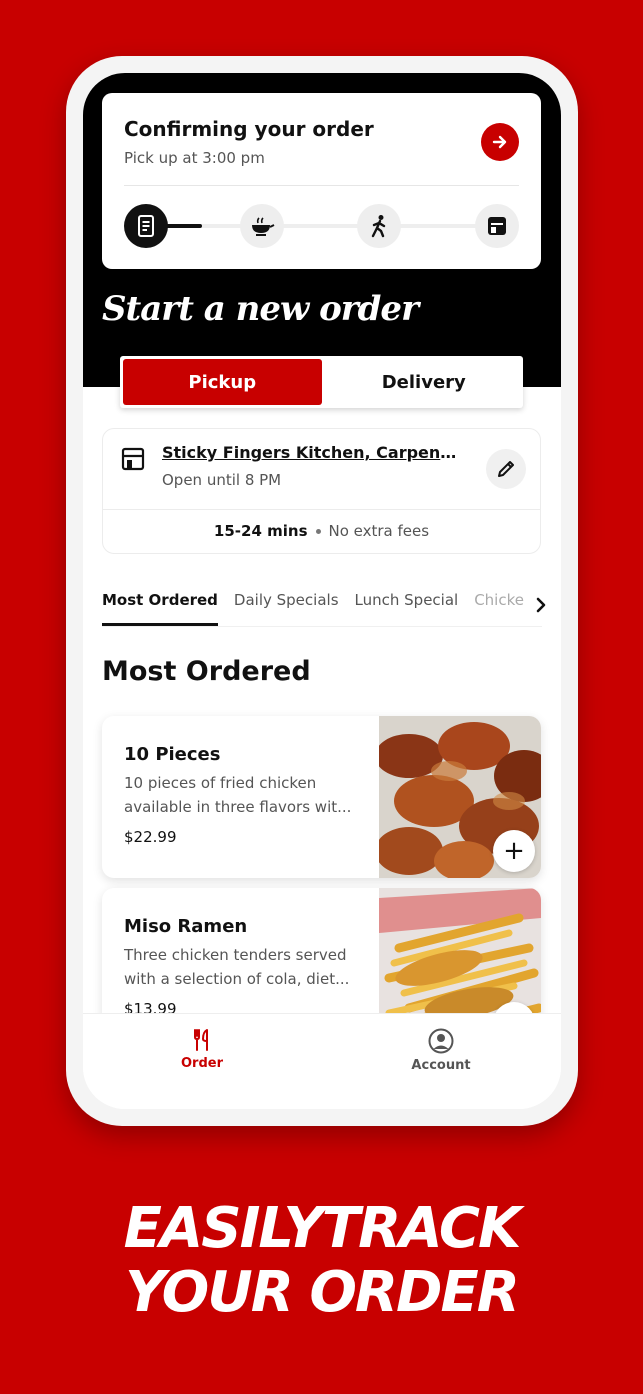 Image resolution: width=643 pixels, height=1394 pixels. I want to click on store-divider, so click(321, 509).